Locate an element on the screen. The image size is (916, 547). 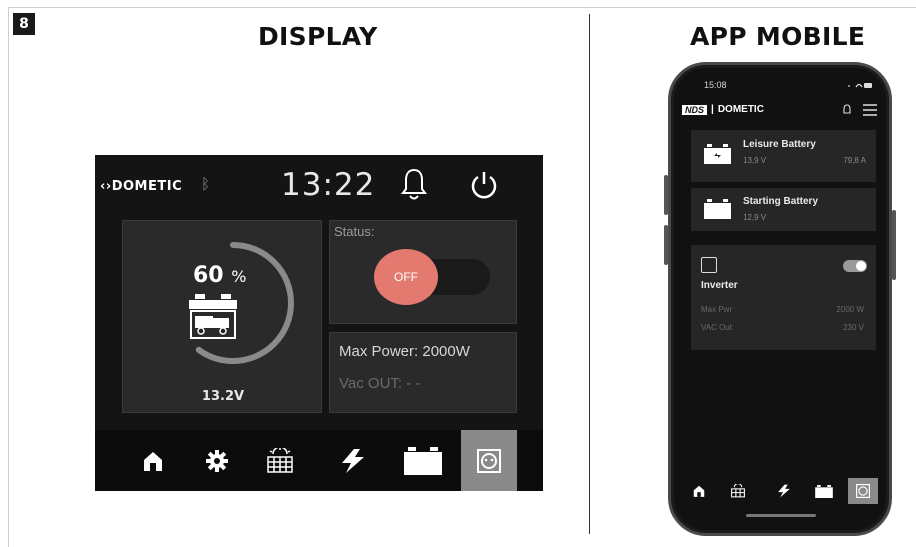
dometic-chevron-icon: ‹› is located at coordinates (106, 186).